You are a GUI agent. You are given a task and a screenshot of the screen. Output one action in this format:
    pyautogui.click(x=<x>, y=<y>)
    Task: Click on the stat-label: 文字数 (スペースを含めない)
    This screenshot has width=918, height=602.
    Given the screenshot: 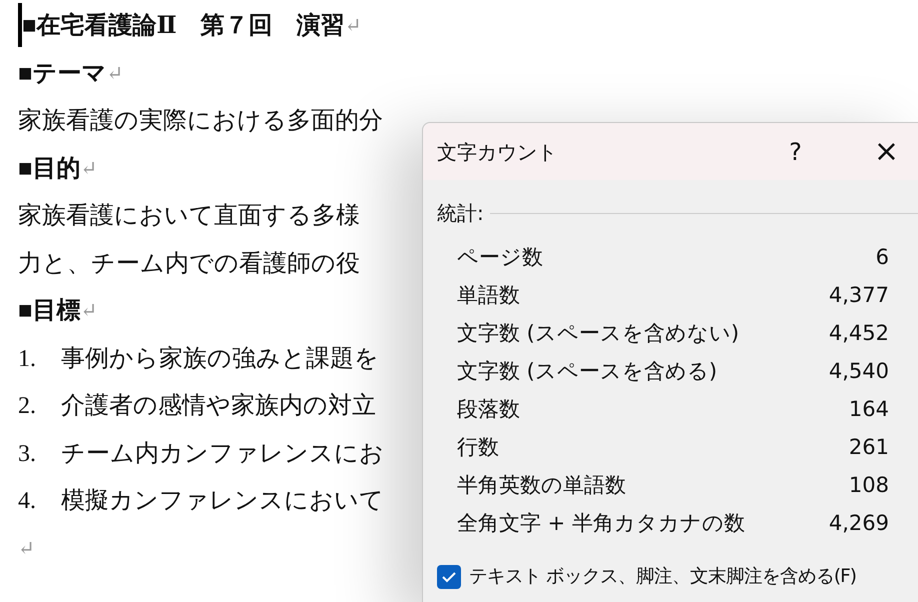 What is the action you would take?
    pyautogui.click(x=598, y=334)
    